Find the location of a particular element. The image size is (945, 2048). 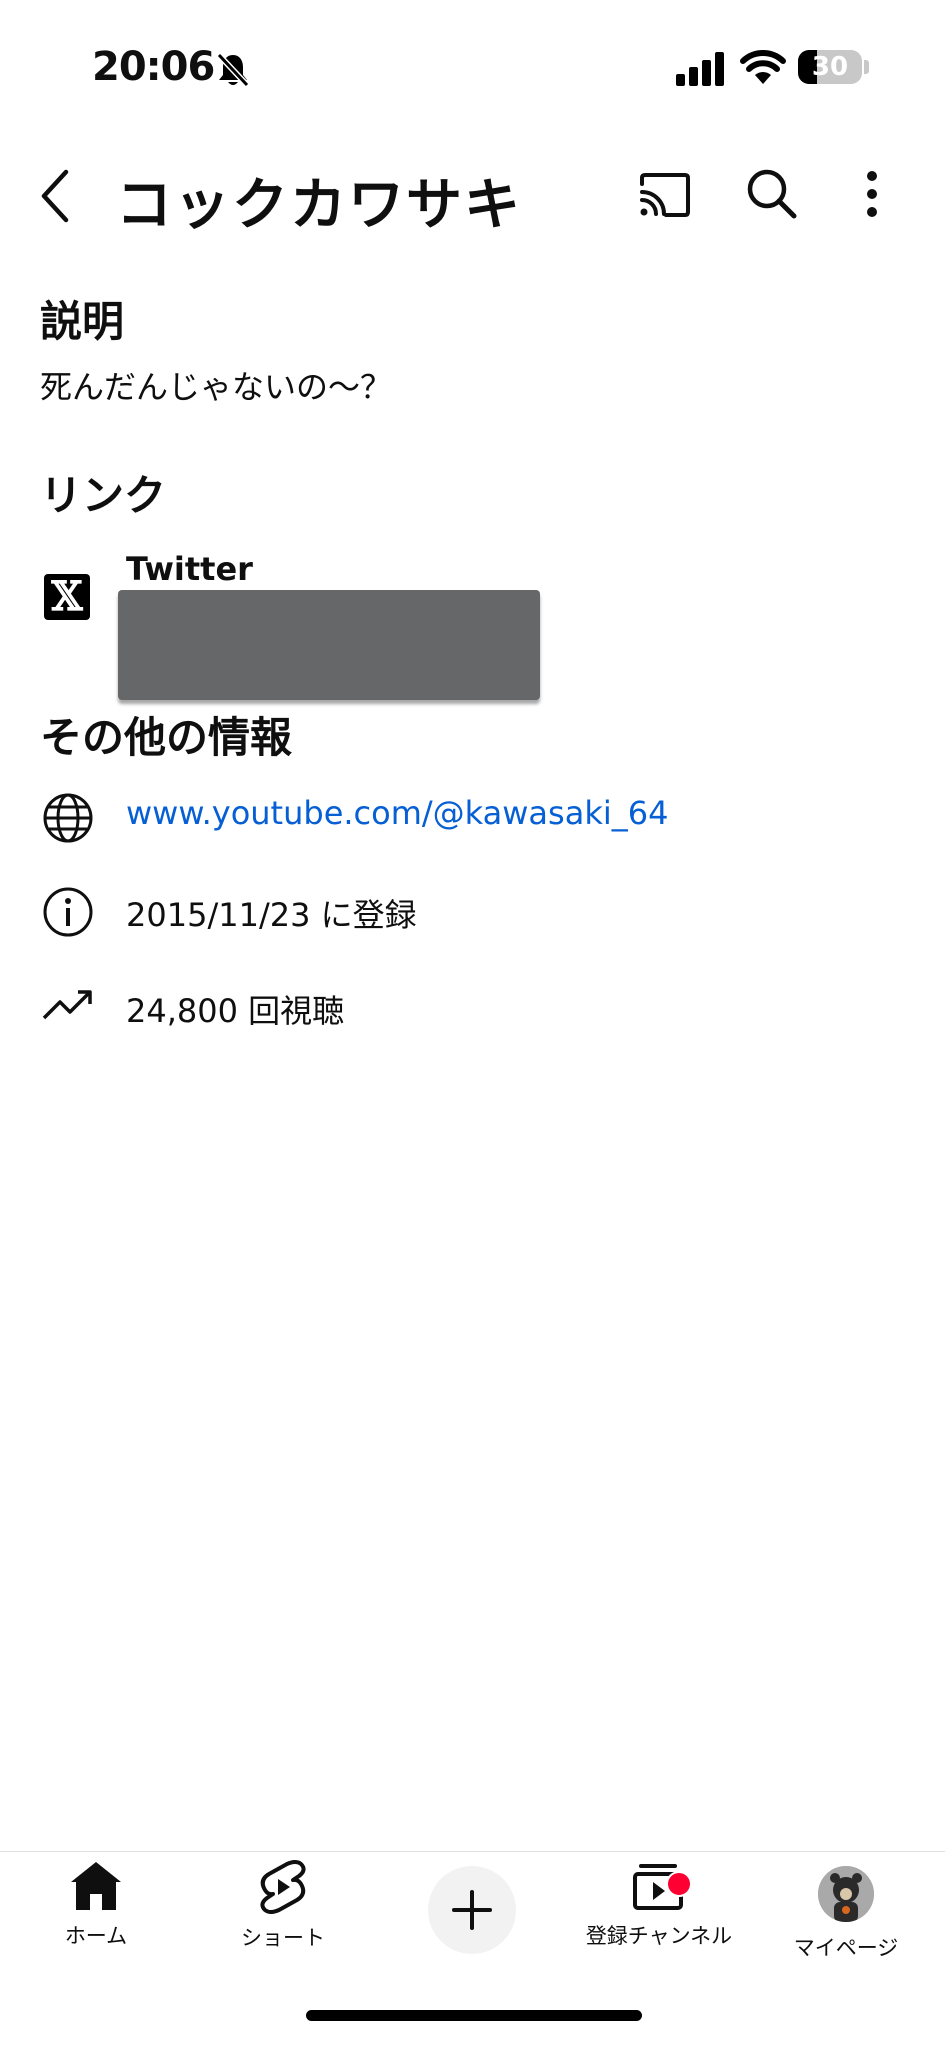

info-icon is located at coordinates (68, 914).